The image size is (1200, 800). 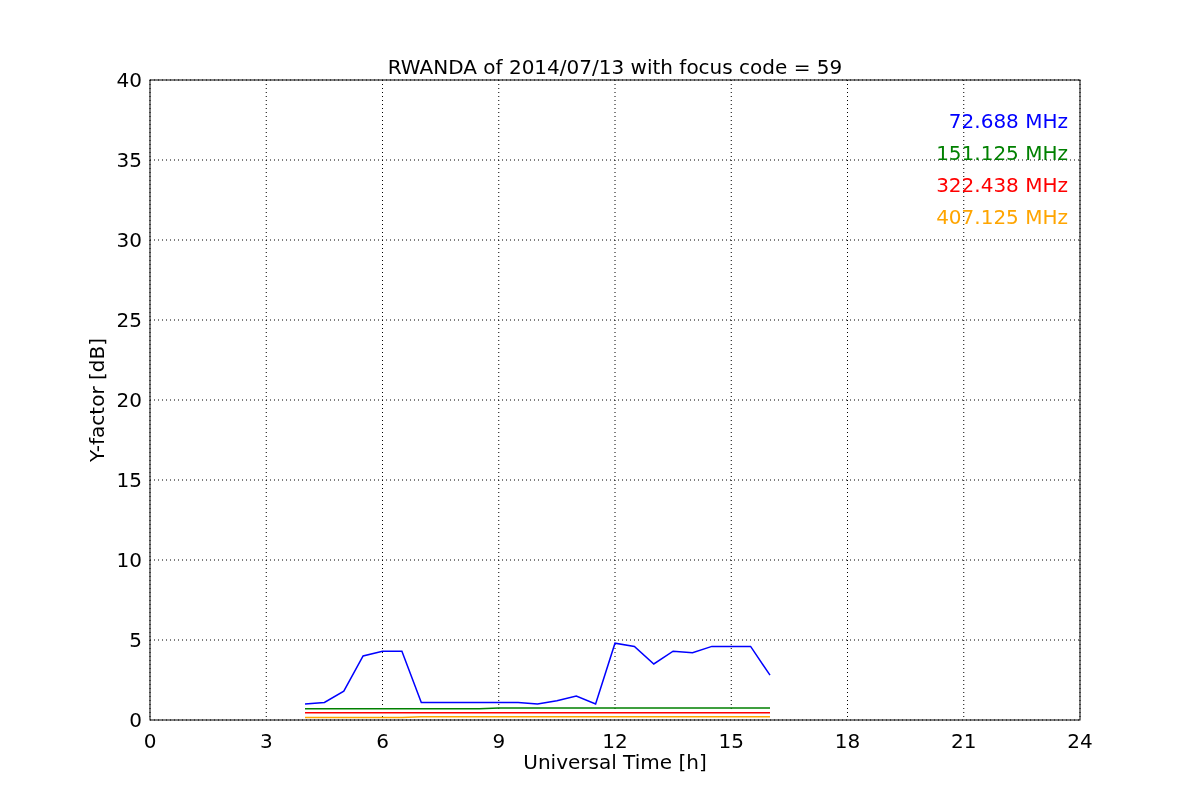 What do you see at coordinates (1002, 217) in the screenshot?
I see `series-label: 407.125 MHz` at bounding box center [1002, 217].